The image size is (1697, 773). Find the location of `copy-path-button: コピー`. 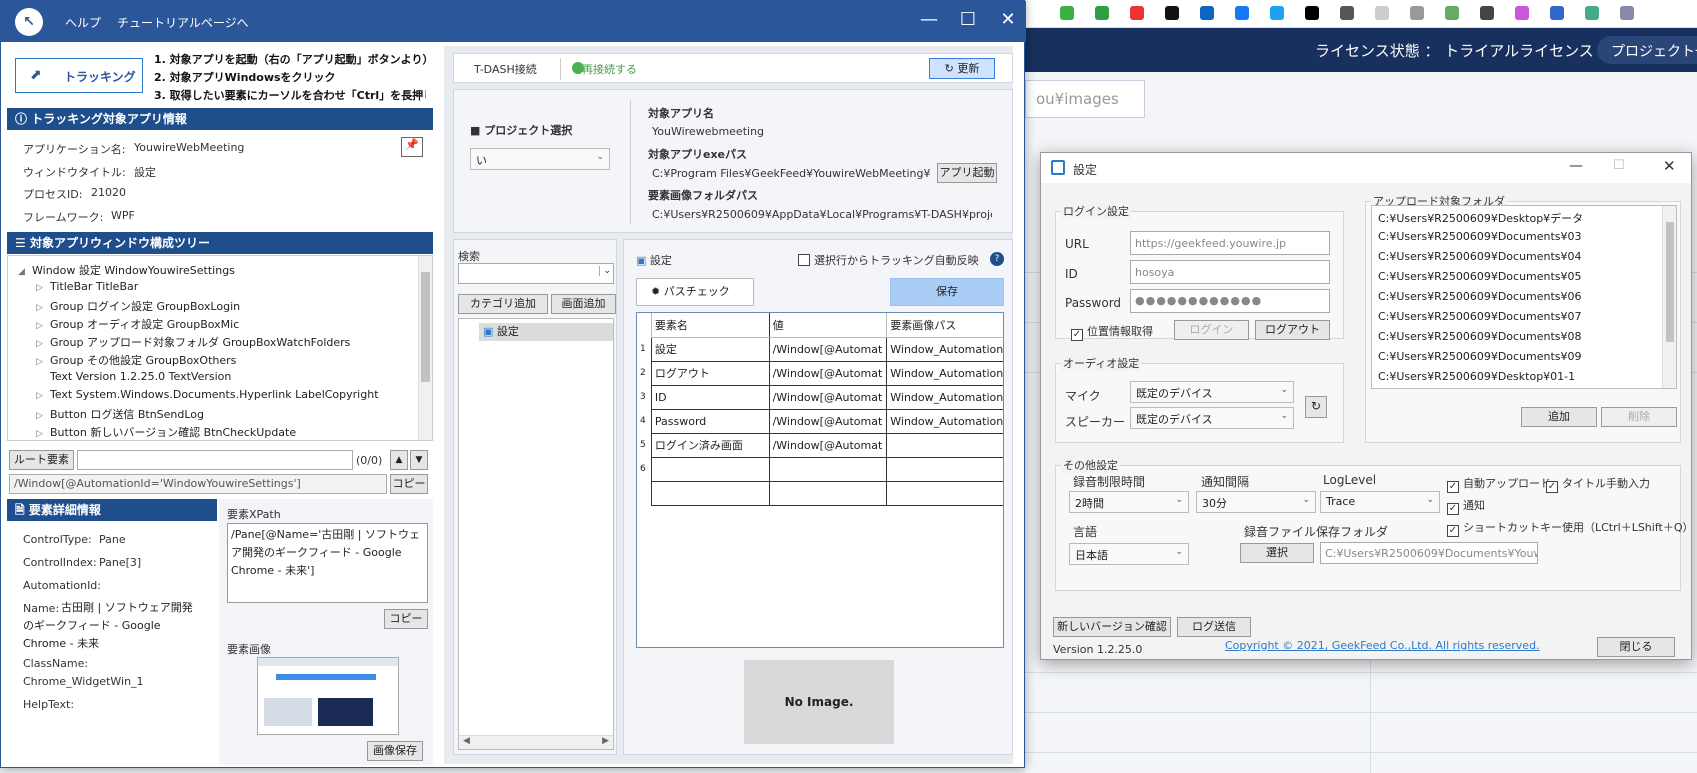

copy-path-button: コピー is located at coordinates (409, 484).